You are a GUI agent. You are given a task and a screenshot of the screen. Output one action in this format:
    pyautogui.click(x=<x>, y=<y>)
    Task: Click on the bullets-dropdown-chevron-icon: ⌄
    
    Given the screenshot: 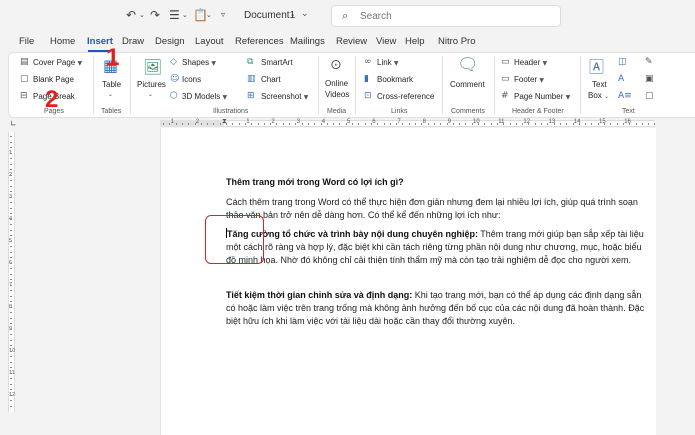 What is the action you would take?
    pyautogui.click(x=185, y=15)
    